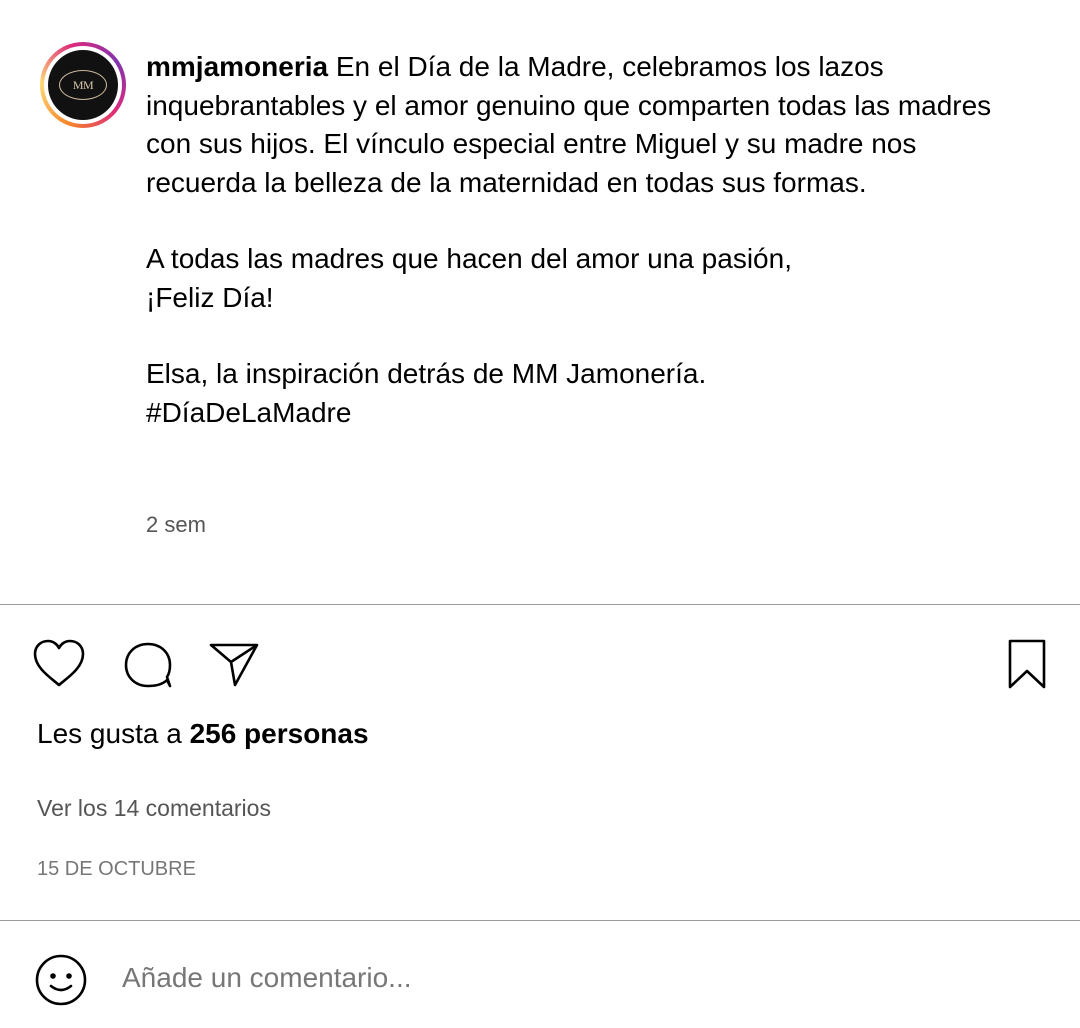 The height and width of the screenshot is (1028, 1080). I want to click on post-date: 15 DE OCTUBRE, so click(116, 869).